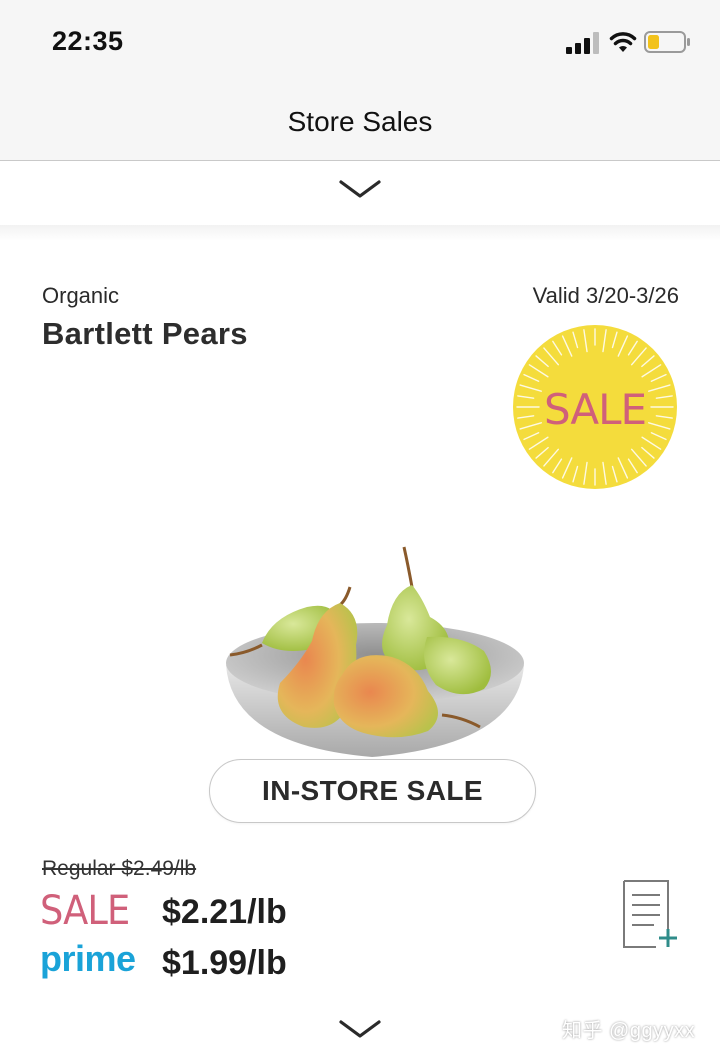 The width and height of the screenshot is (720, 1057). Describe the element at coordinates (582, 43) in the screenshot. I see `cellular-signal-icon` at that location.